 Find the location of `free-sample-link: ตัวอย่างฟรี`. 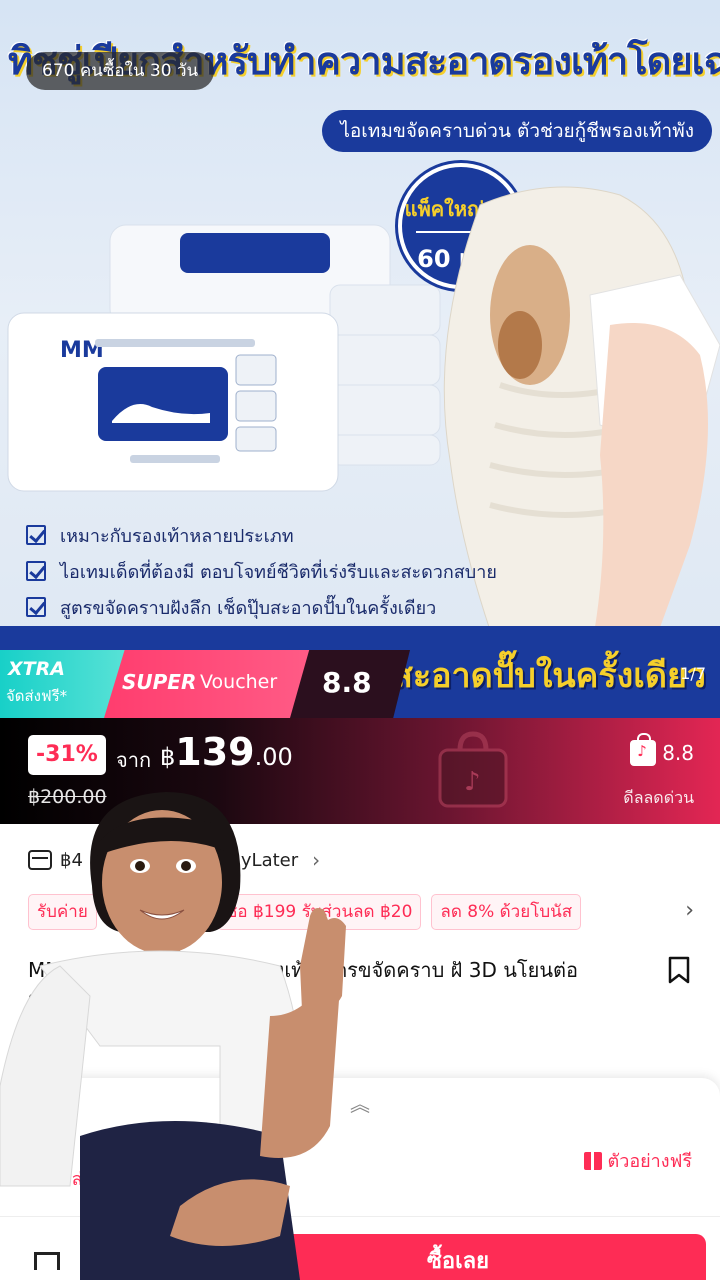

free-sample-link: ตัวอย่างฟรี is located at coordinates (637, 1160).